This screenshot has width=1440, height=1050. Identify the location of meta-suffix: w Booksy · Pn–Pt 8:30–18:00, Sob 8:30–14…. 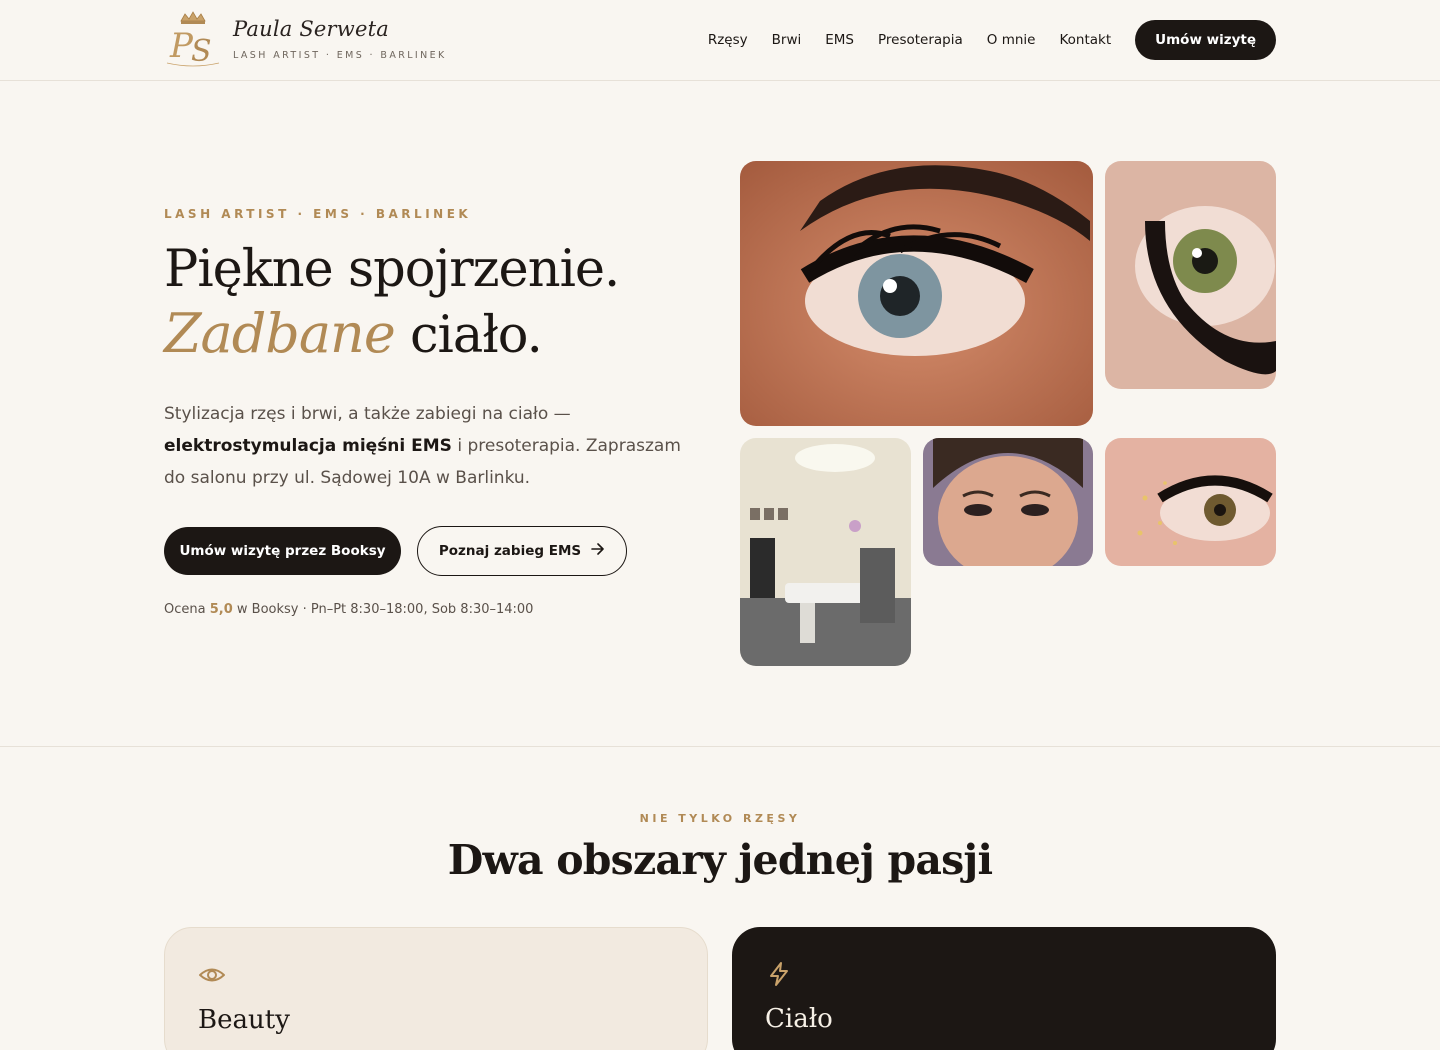
(383, 609).